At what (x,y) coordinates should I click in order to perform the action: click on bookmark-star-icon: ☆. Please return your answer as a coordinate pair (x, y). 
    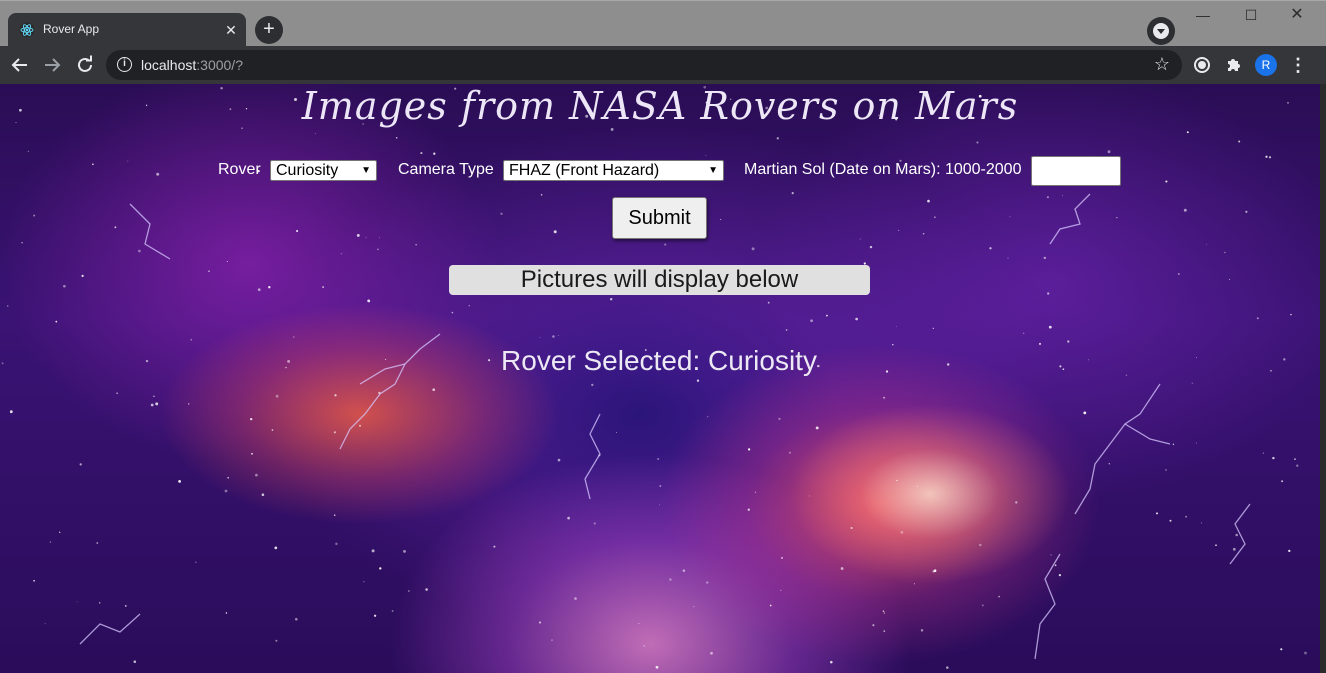
    Looking at the image, I should click on (1162, 64).